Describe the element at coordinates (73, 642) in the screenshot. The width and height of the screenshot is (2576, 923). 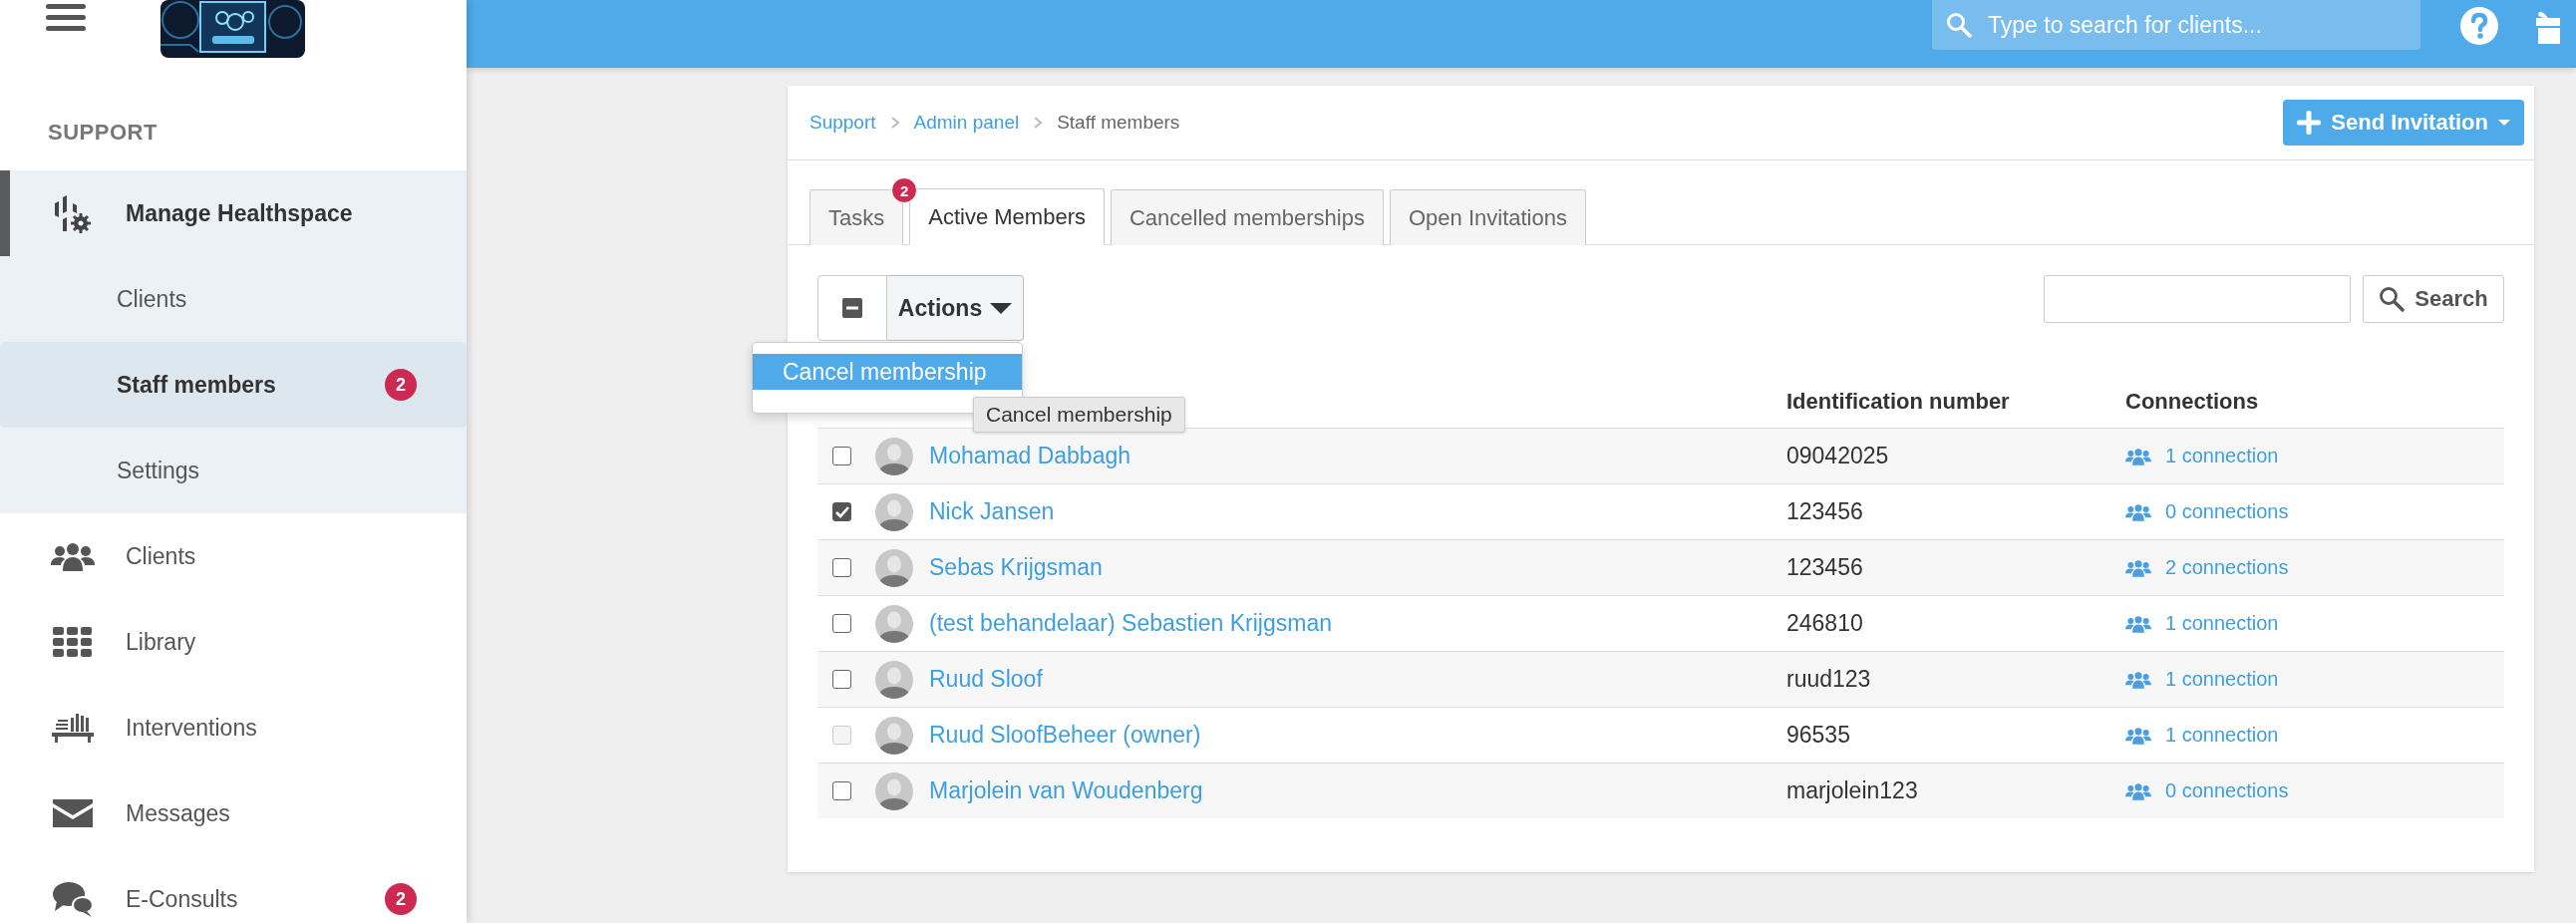
I see `grid-icon` at that location.